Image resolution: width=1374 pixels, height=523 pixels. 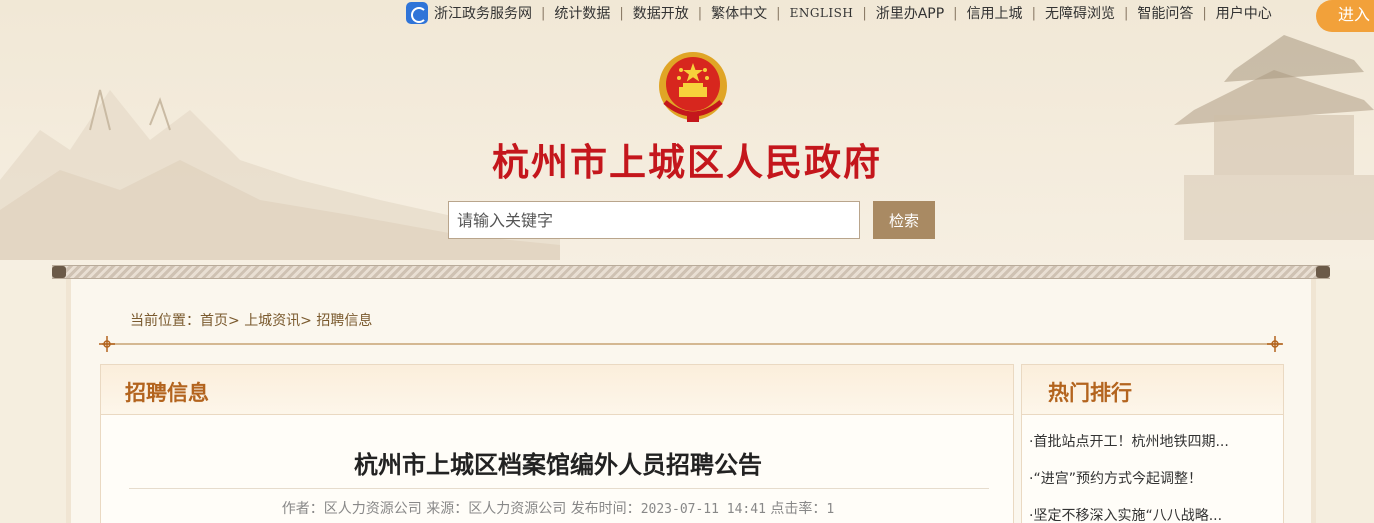 What do you see at coordinates (739, 13) in the screenshot?
I see `link-traditional-chinese: 繁体中文` at bounding box center [739, 13].